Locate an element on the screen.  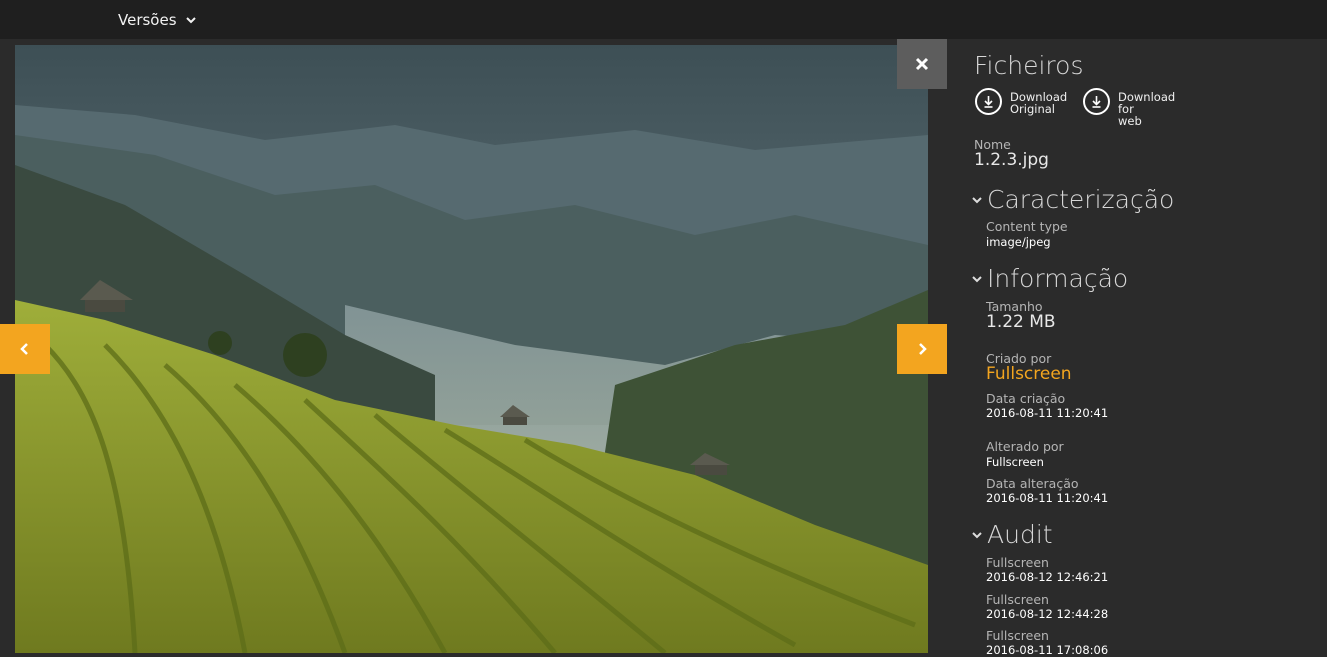
versions-label: Versões is located at coordinates (147, 20).